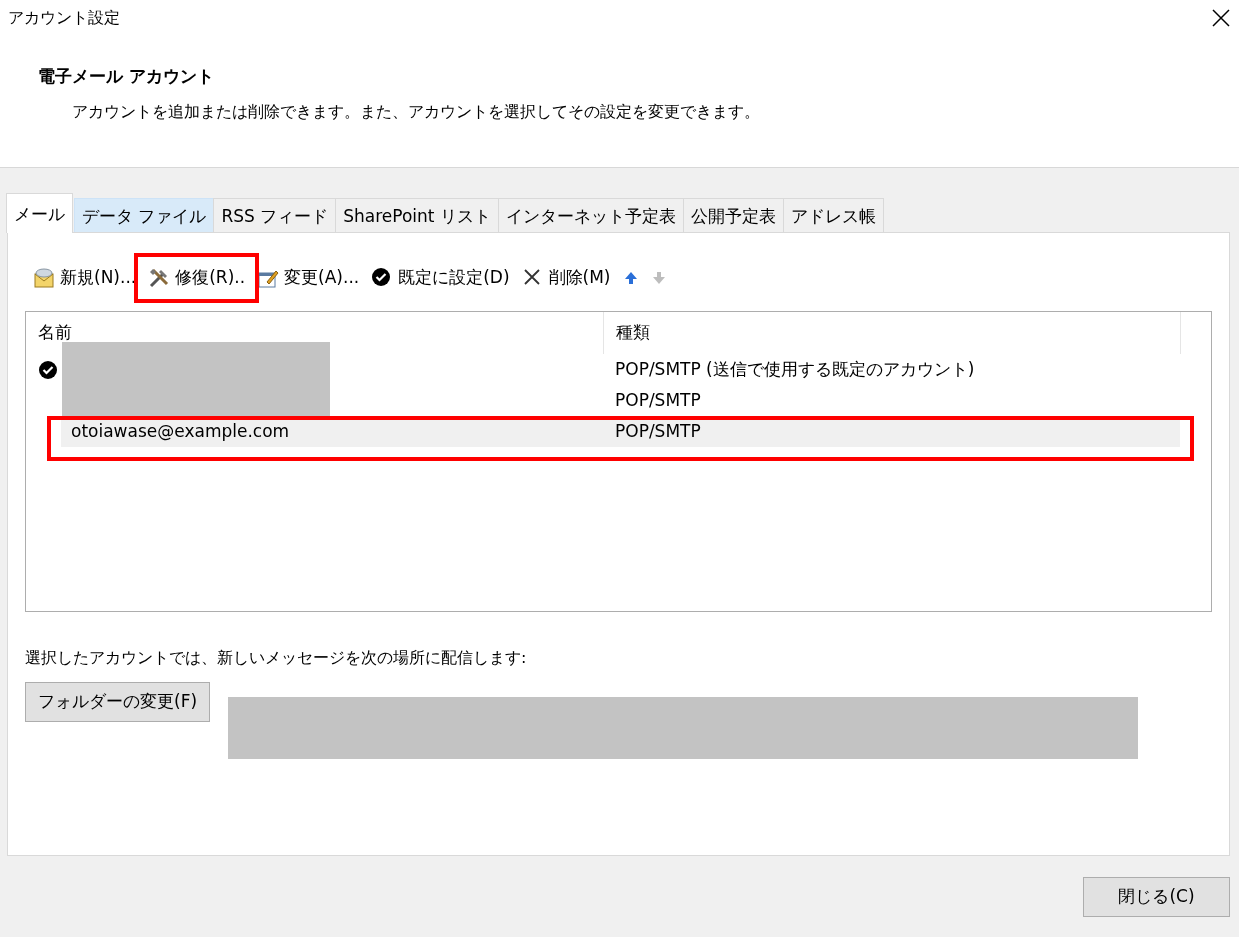  I want to click on toolbar-button: 既定に設定(D), so click(440, 278).